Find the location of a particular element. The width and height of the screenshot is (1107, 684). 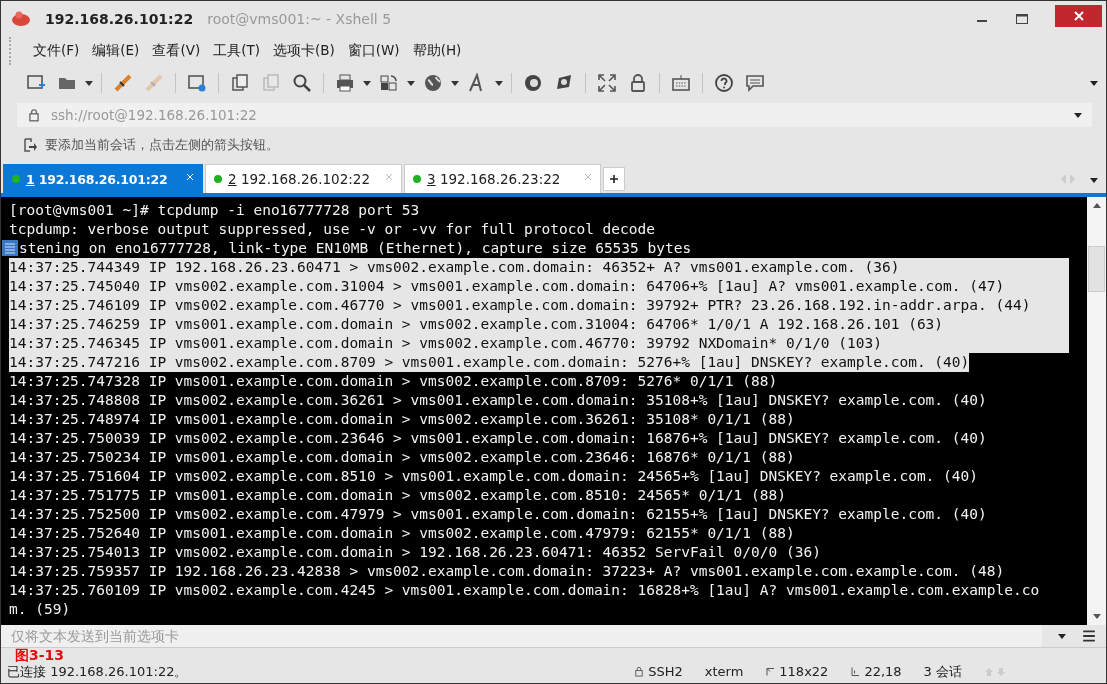

line-marker-icon is located at coordinates (10, 248).